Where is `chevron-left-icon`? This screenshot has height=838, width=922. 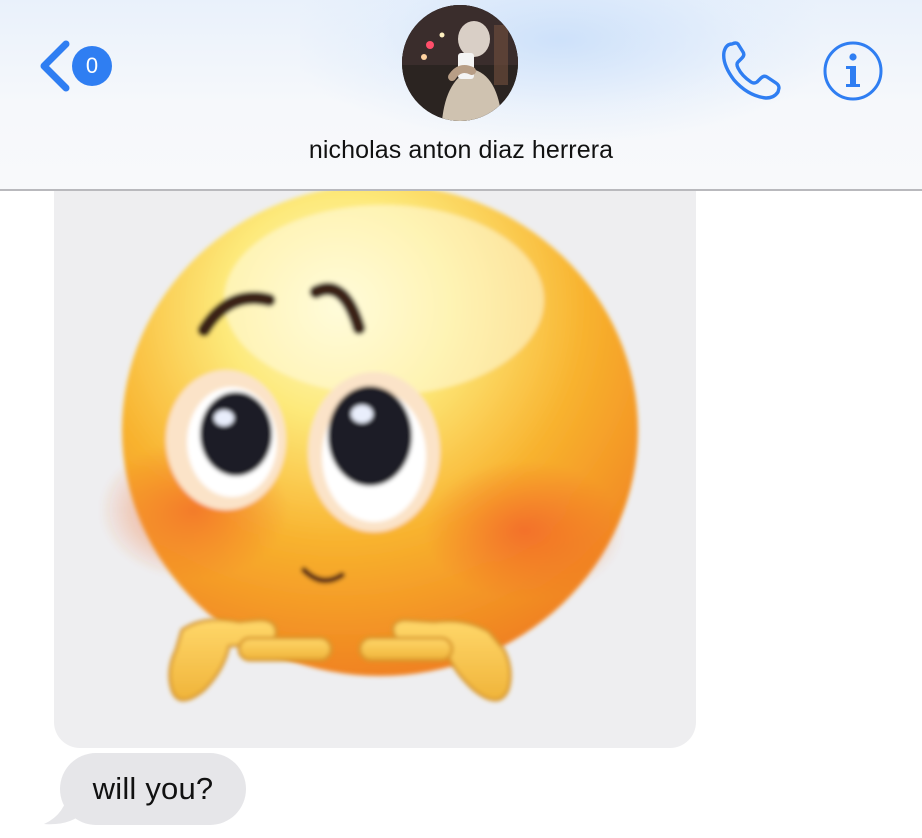
chevron-left-icon is located at coordinates (55, 66).